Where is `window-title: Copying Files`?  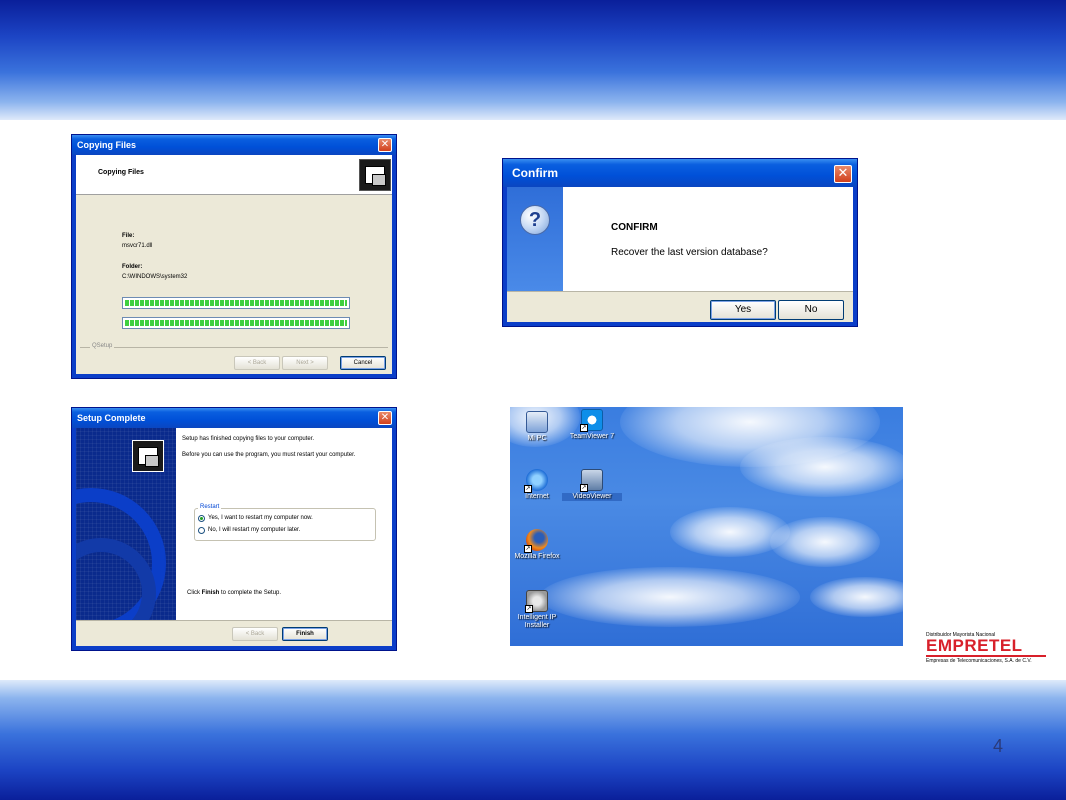
window-title: Copying Files is located at coordinates (234, 145).